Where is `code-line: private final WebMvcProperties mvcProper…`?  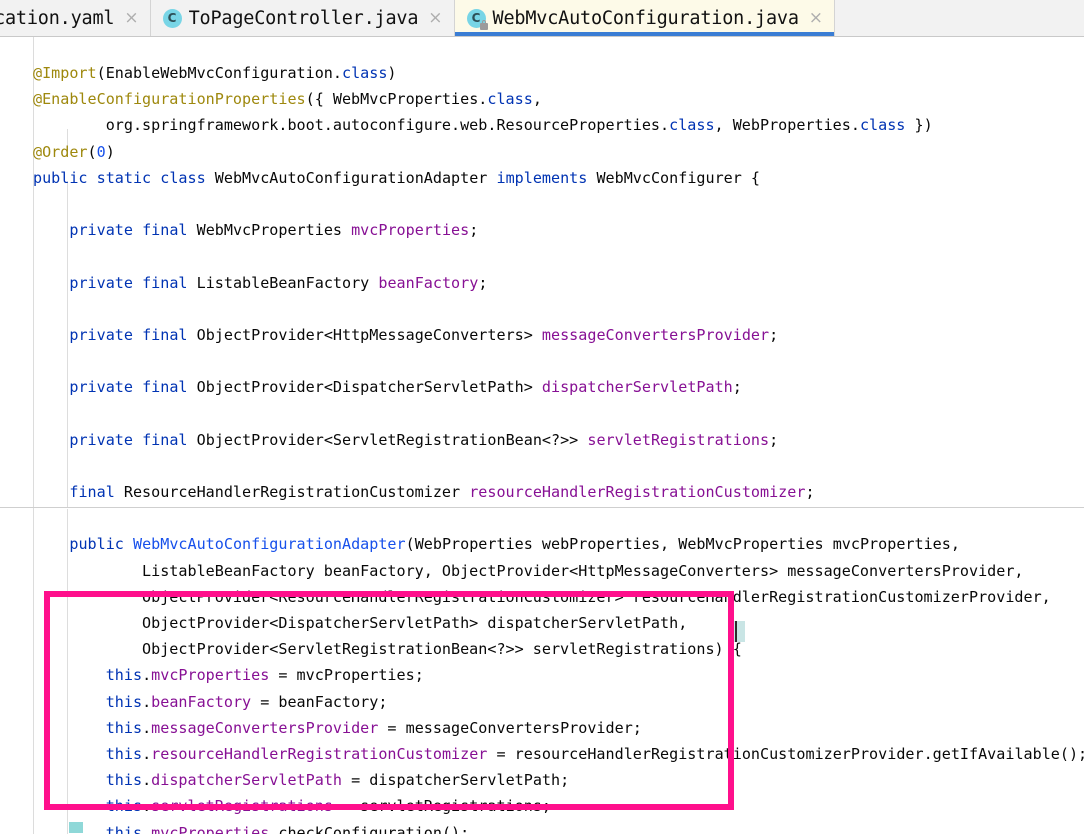 code-line: private final WebMvcProperties mvcProper… is located at coordinates (558, 230).